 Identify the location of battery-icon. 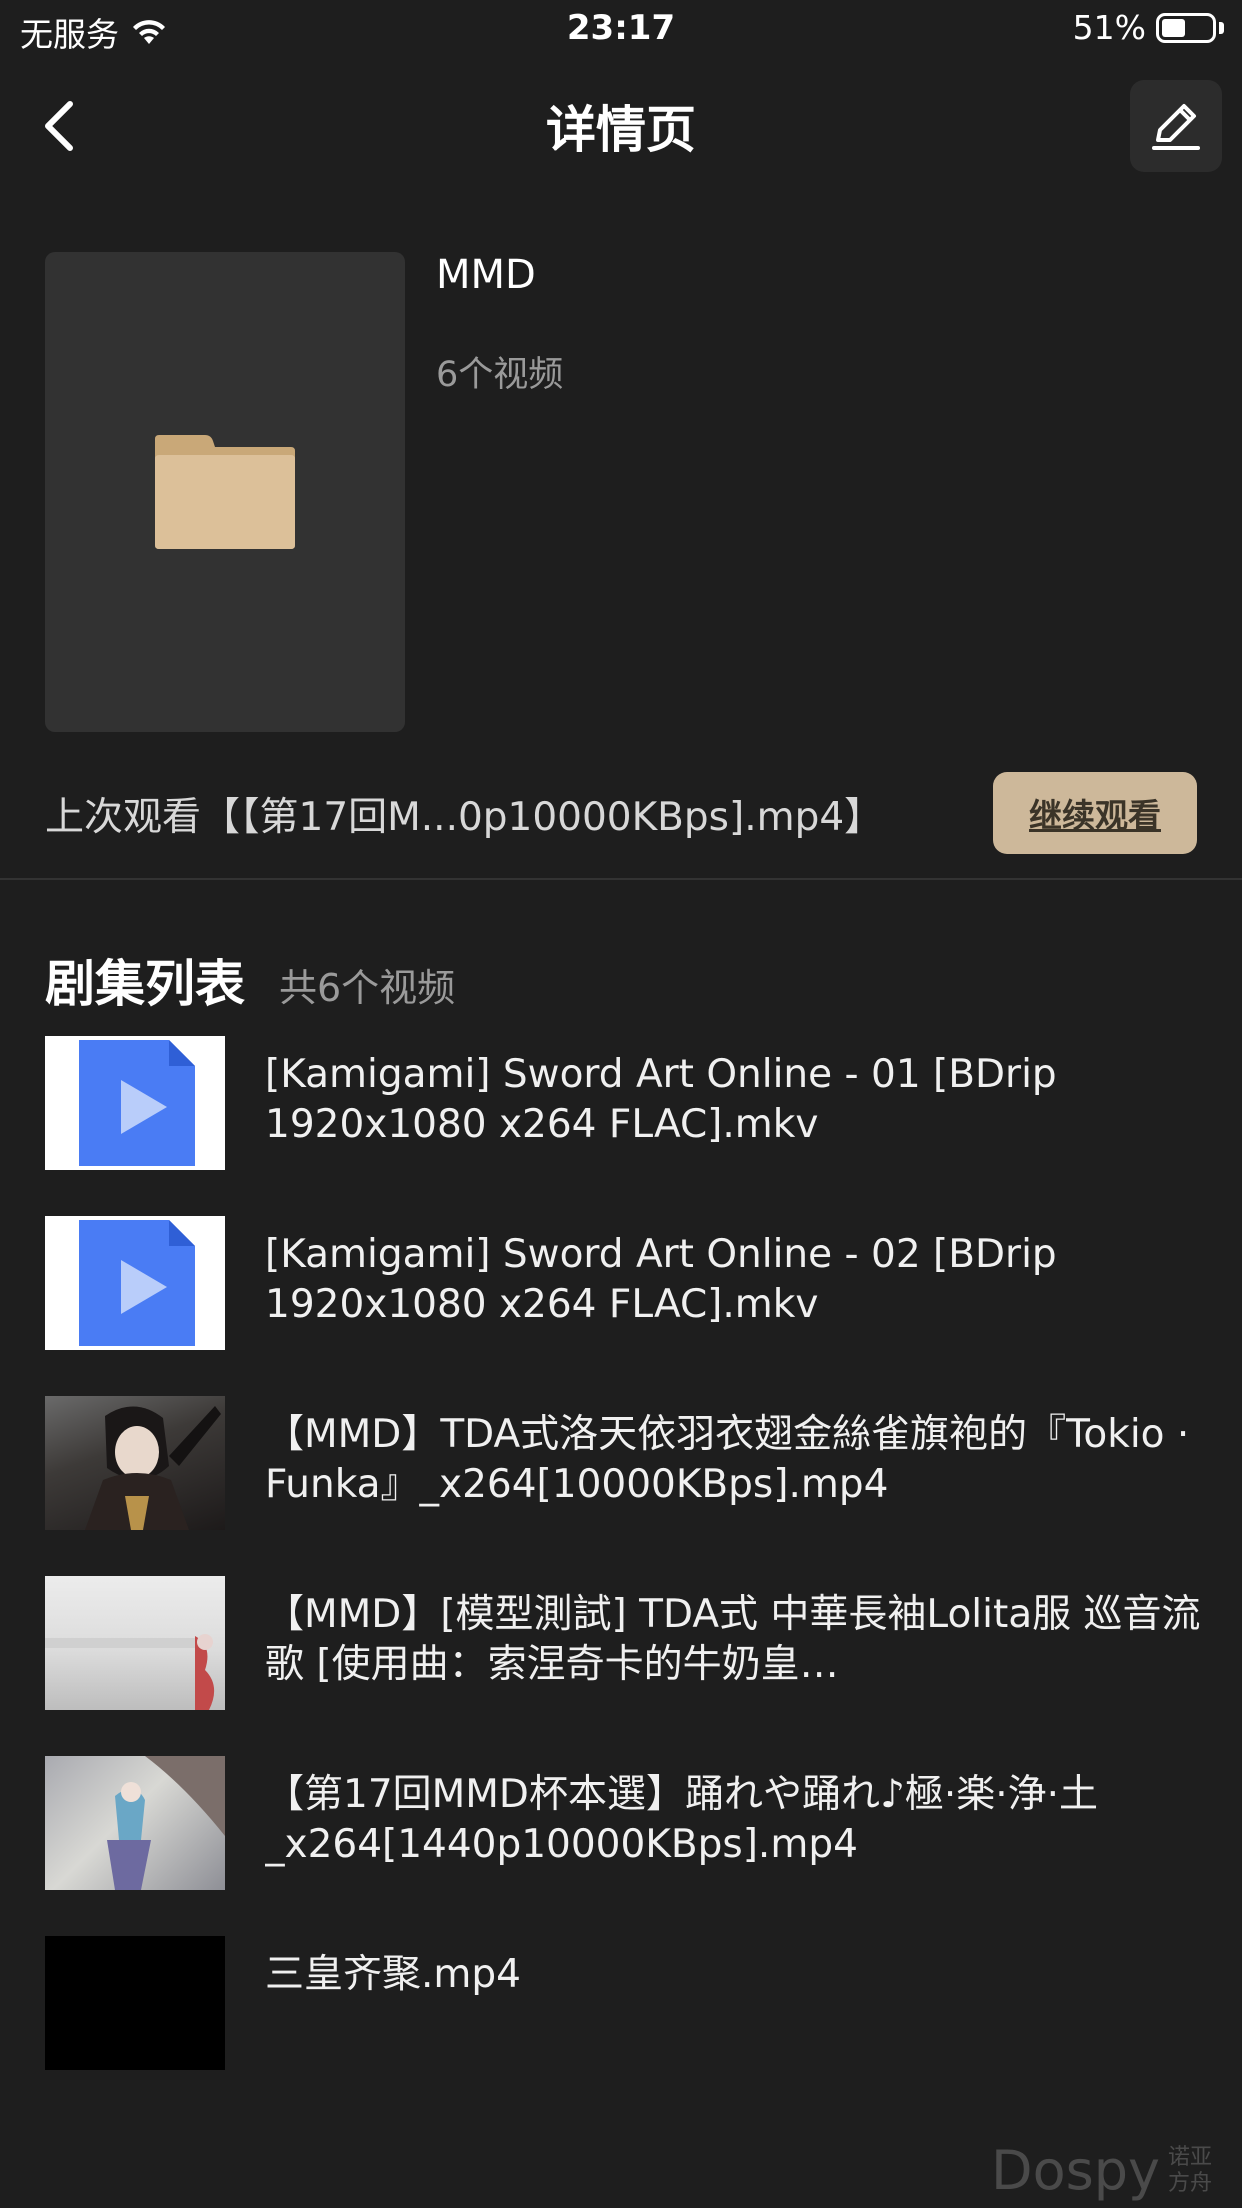
(1186, 27).